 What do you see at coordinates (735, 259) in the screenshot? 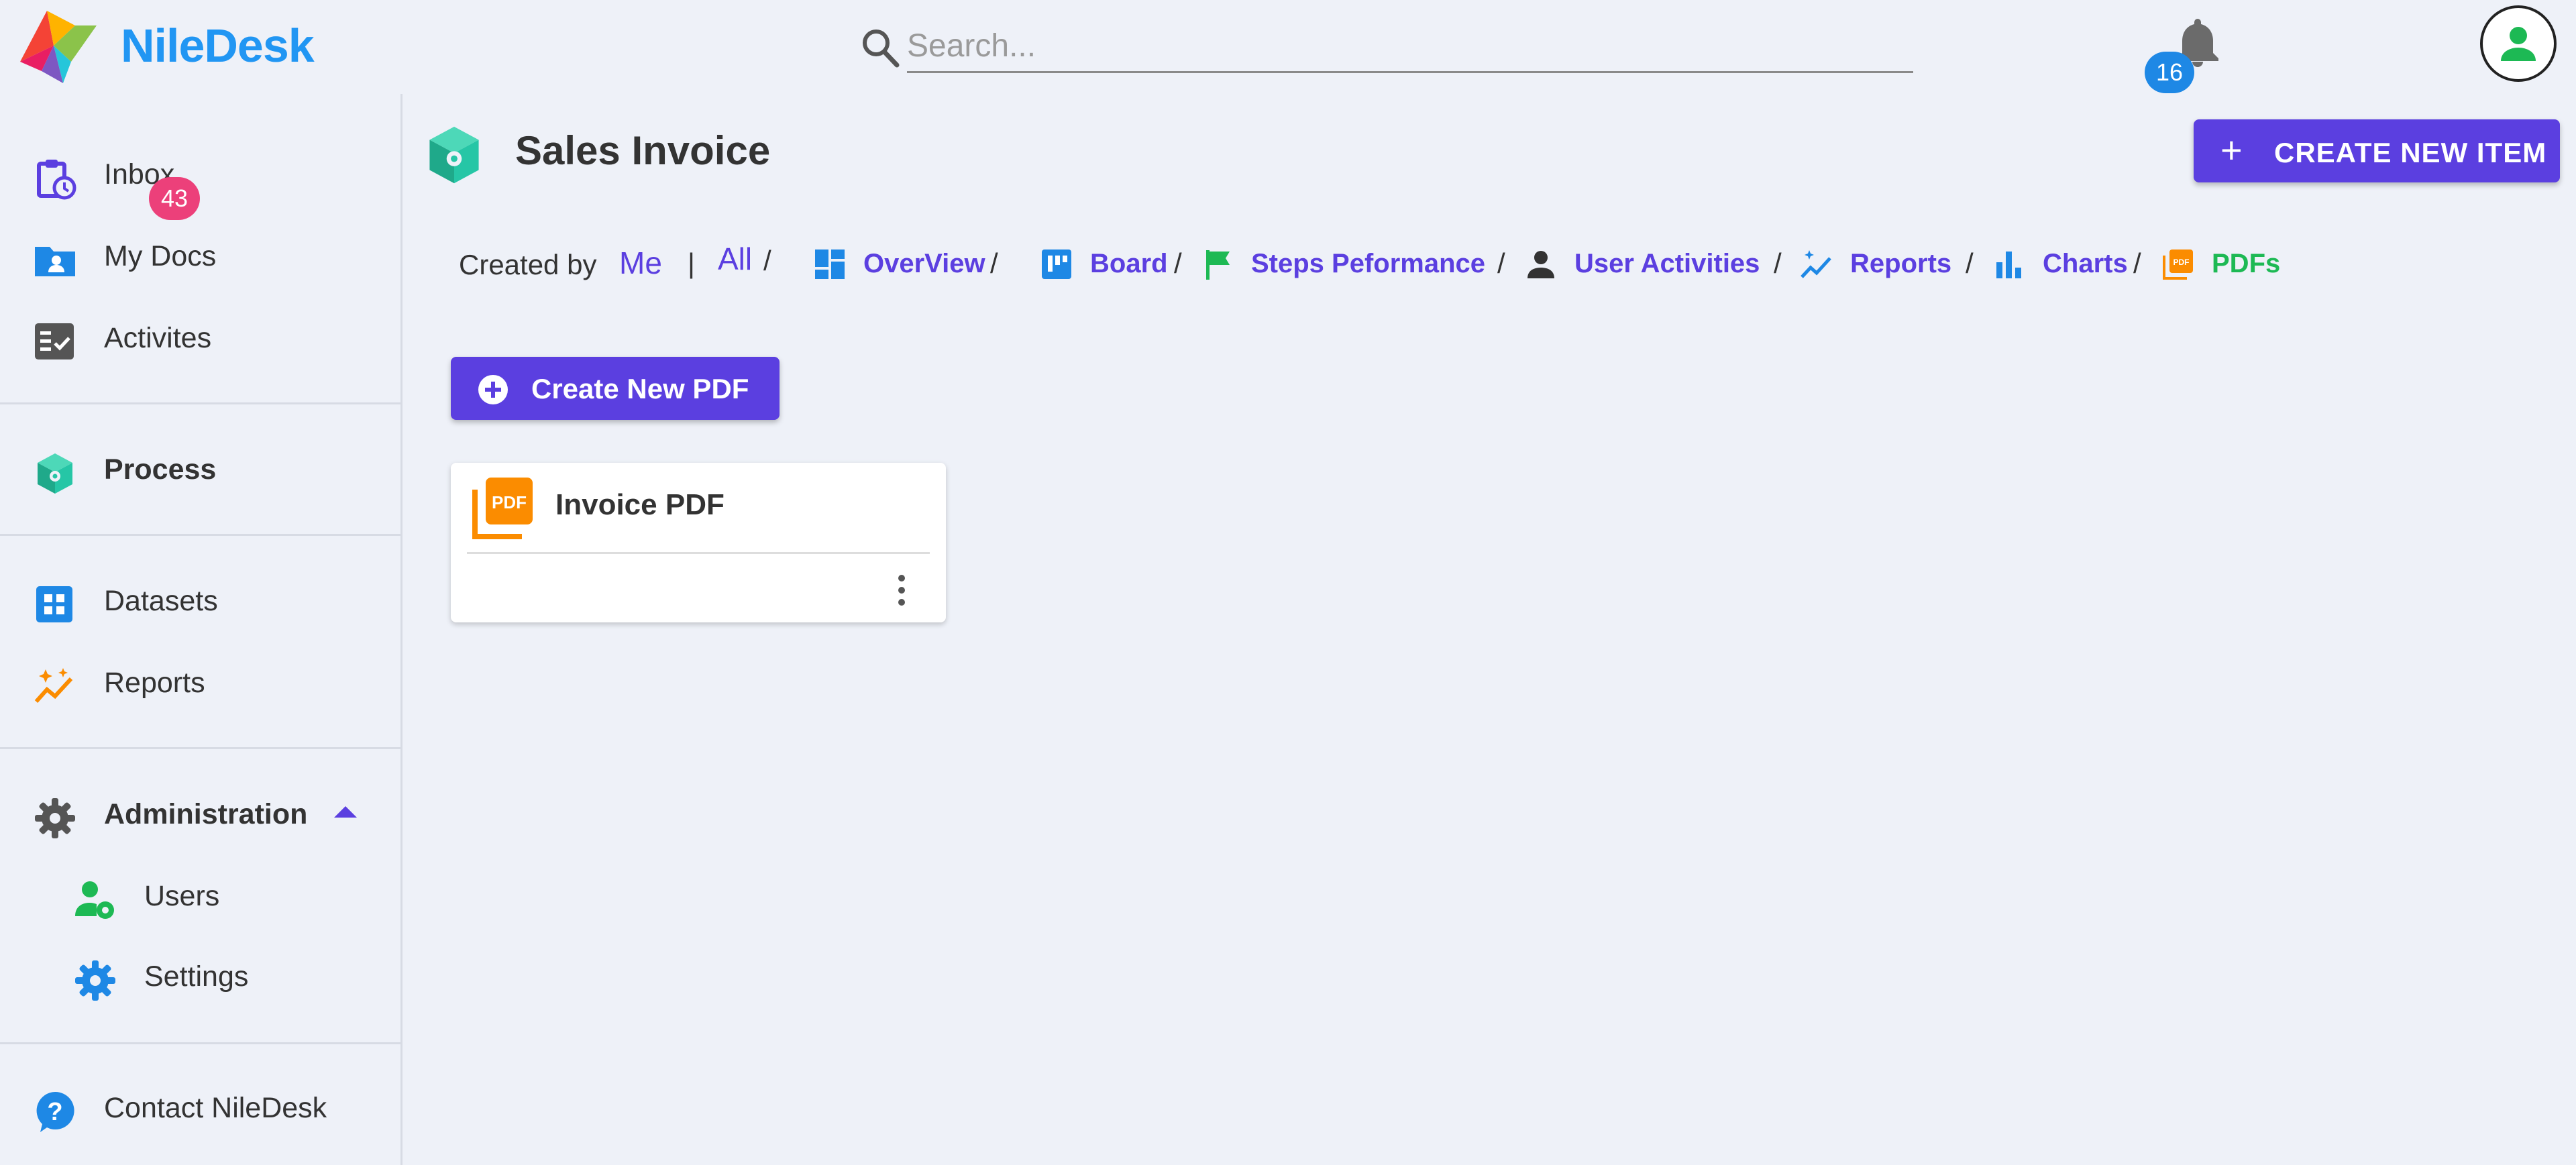
I see `filter-all-link: All` at bounding box center [735, 259].